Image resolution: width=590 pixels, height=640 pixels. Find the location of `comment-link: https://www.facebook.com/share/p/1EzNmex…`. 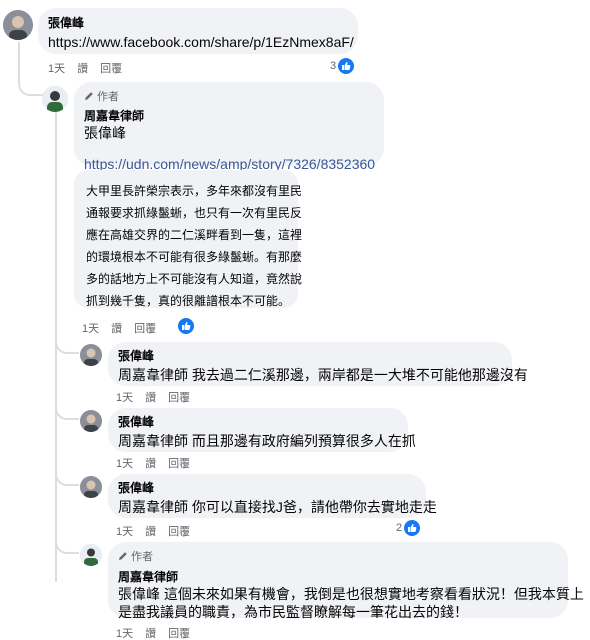

comment-link: https://www.facebook.com/share/p/1EzNmex… is located at coordinates (201, 42).